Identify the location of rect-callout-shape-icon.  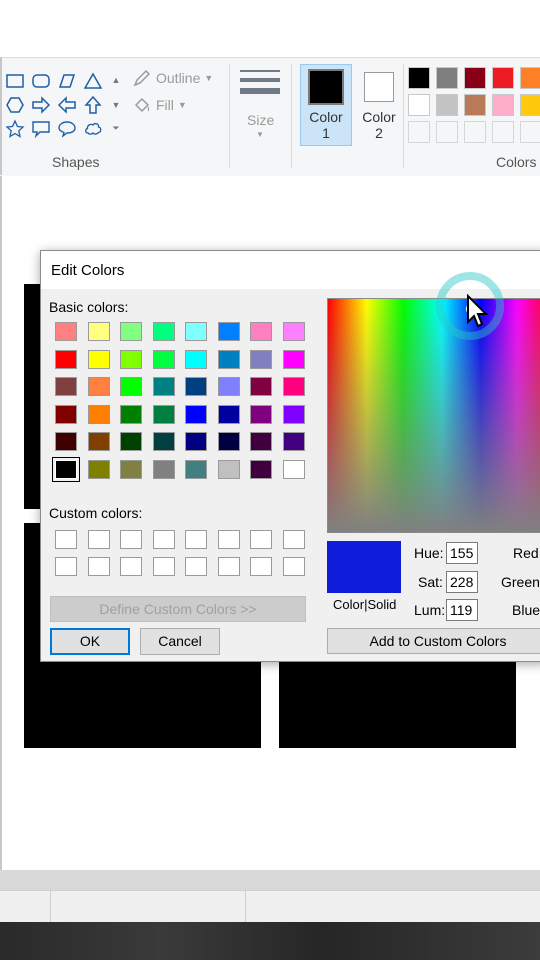
(41, 129).